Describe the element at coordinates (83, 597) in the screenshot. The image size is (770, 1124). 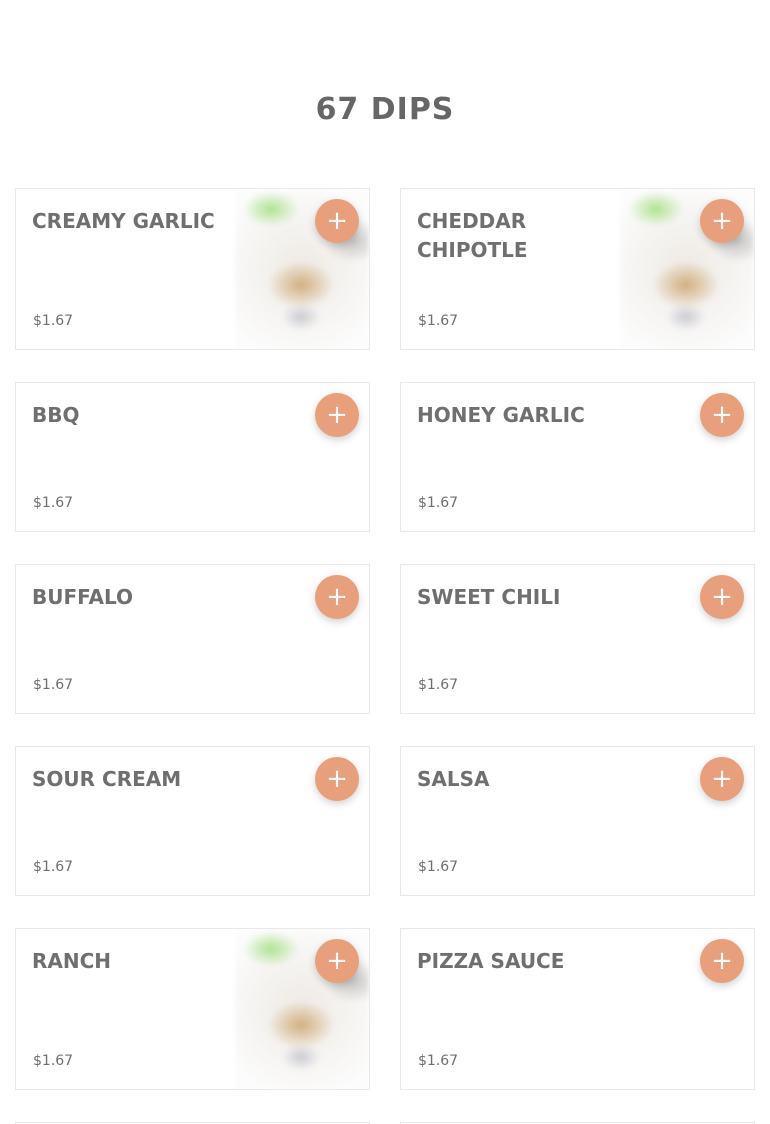
I see `item-name: BUFFALO` at that location.